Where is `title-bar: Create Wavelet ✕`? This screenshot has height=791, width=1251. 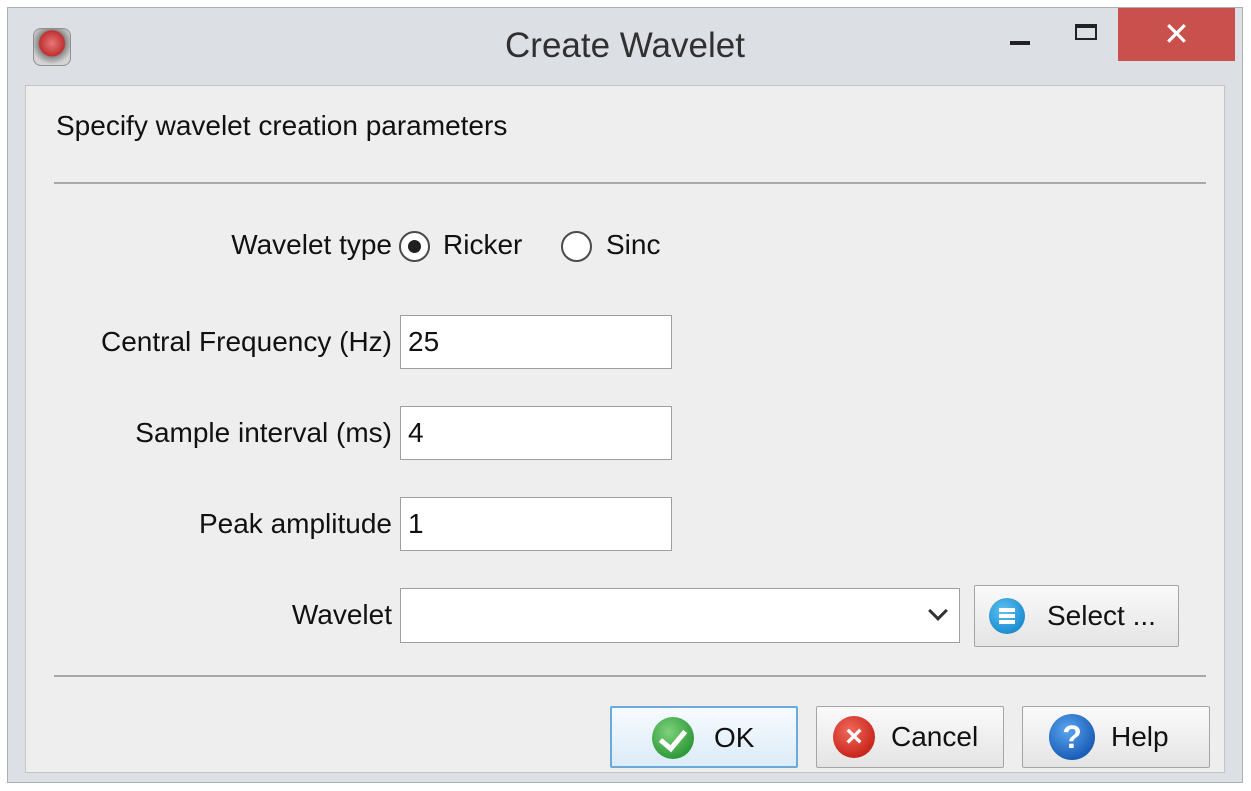 title-bar: Create Wavelet ✕ is located at coordinates (625, 46).